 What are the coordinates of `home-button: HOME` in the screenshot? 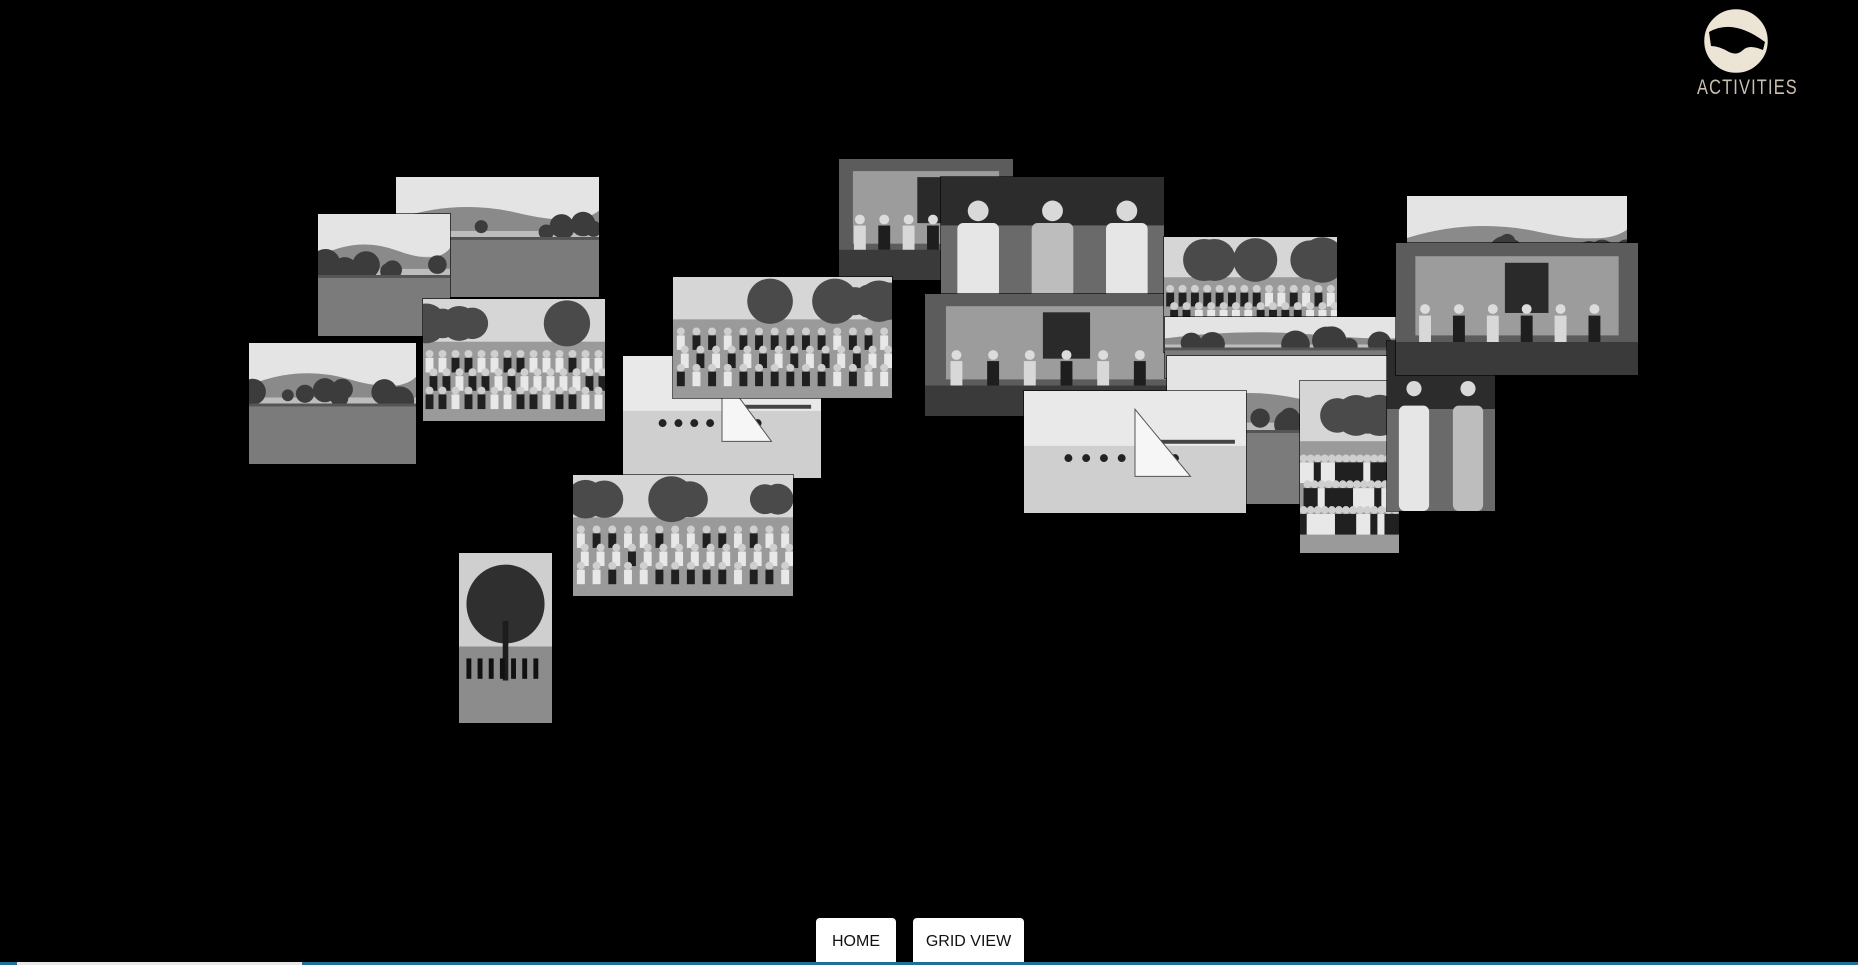 It's located at (856, 941).